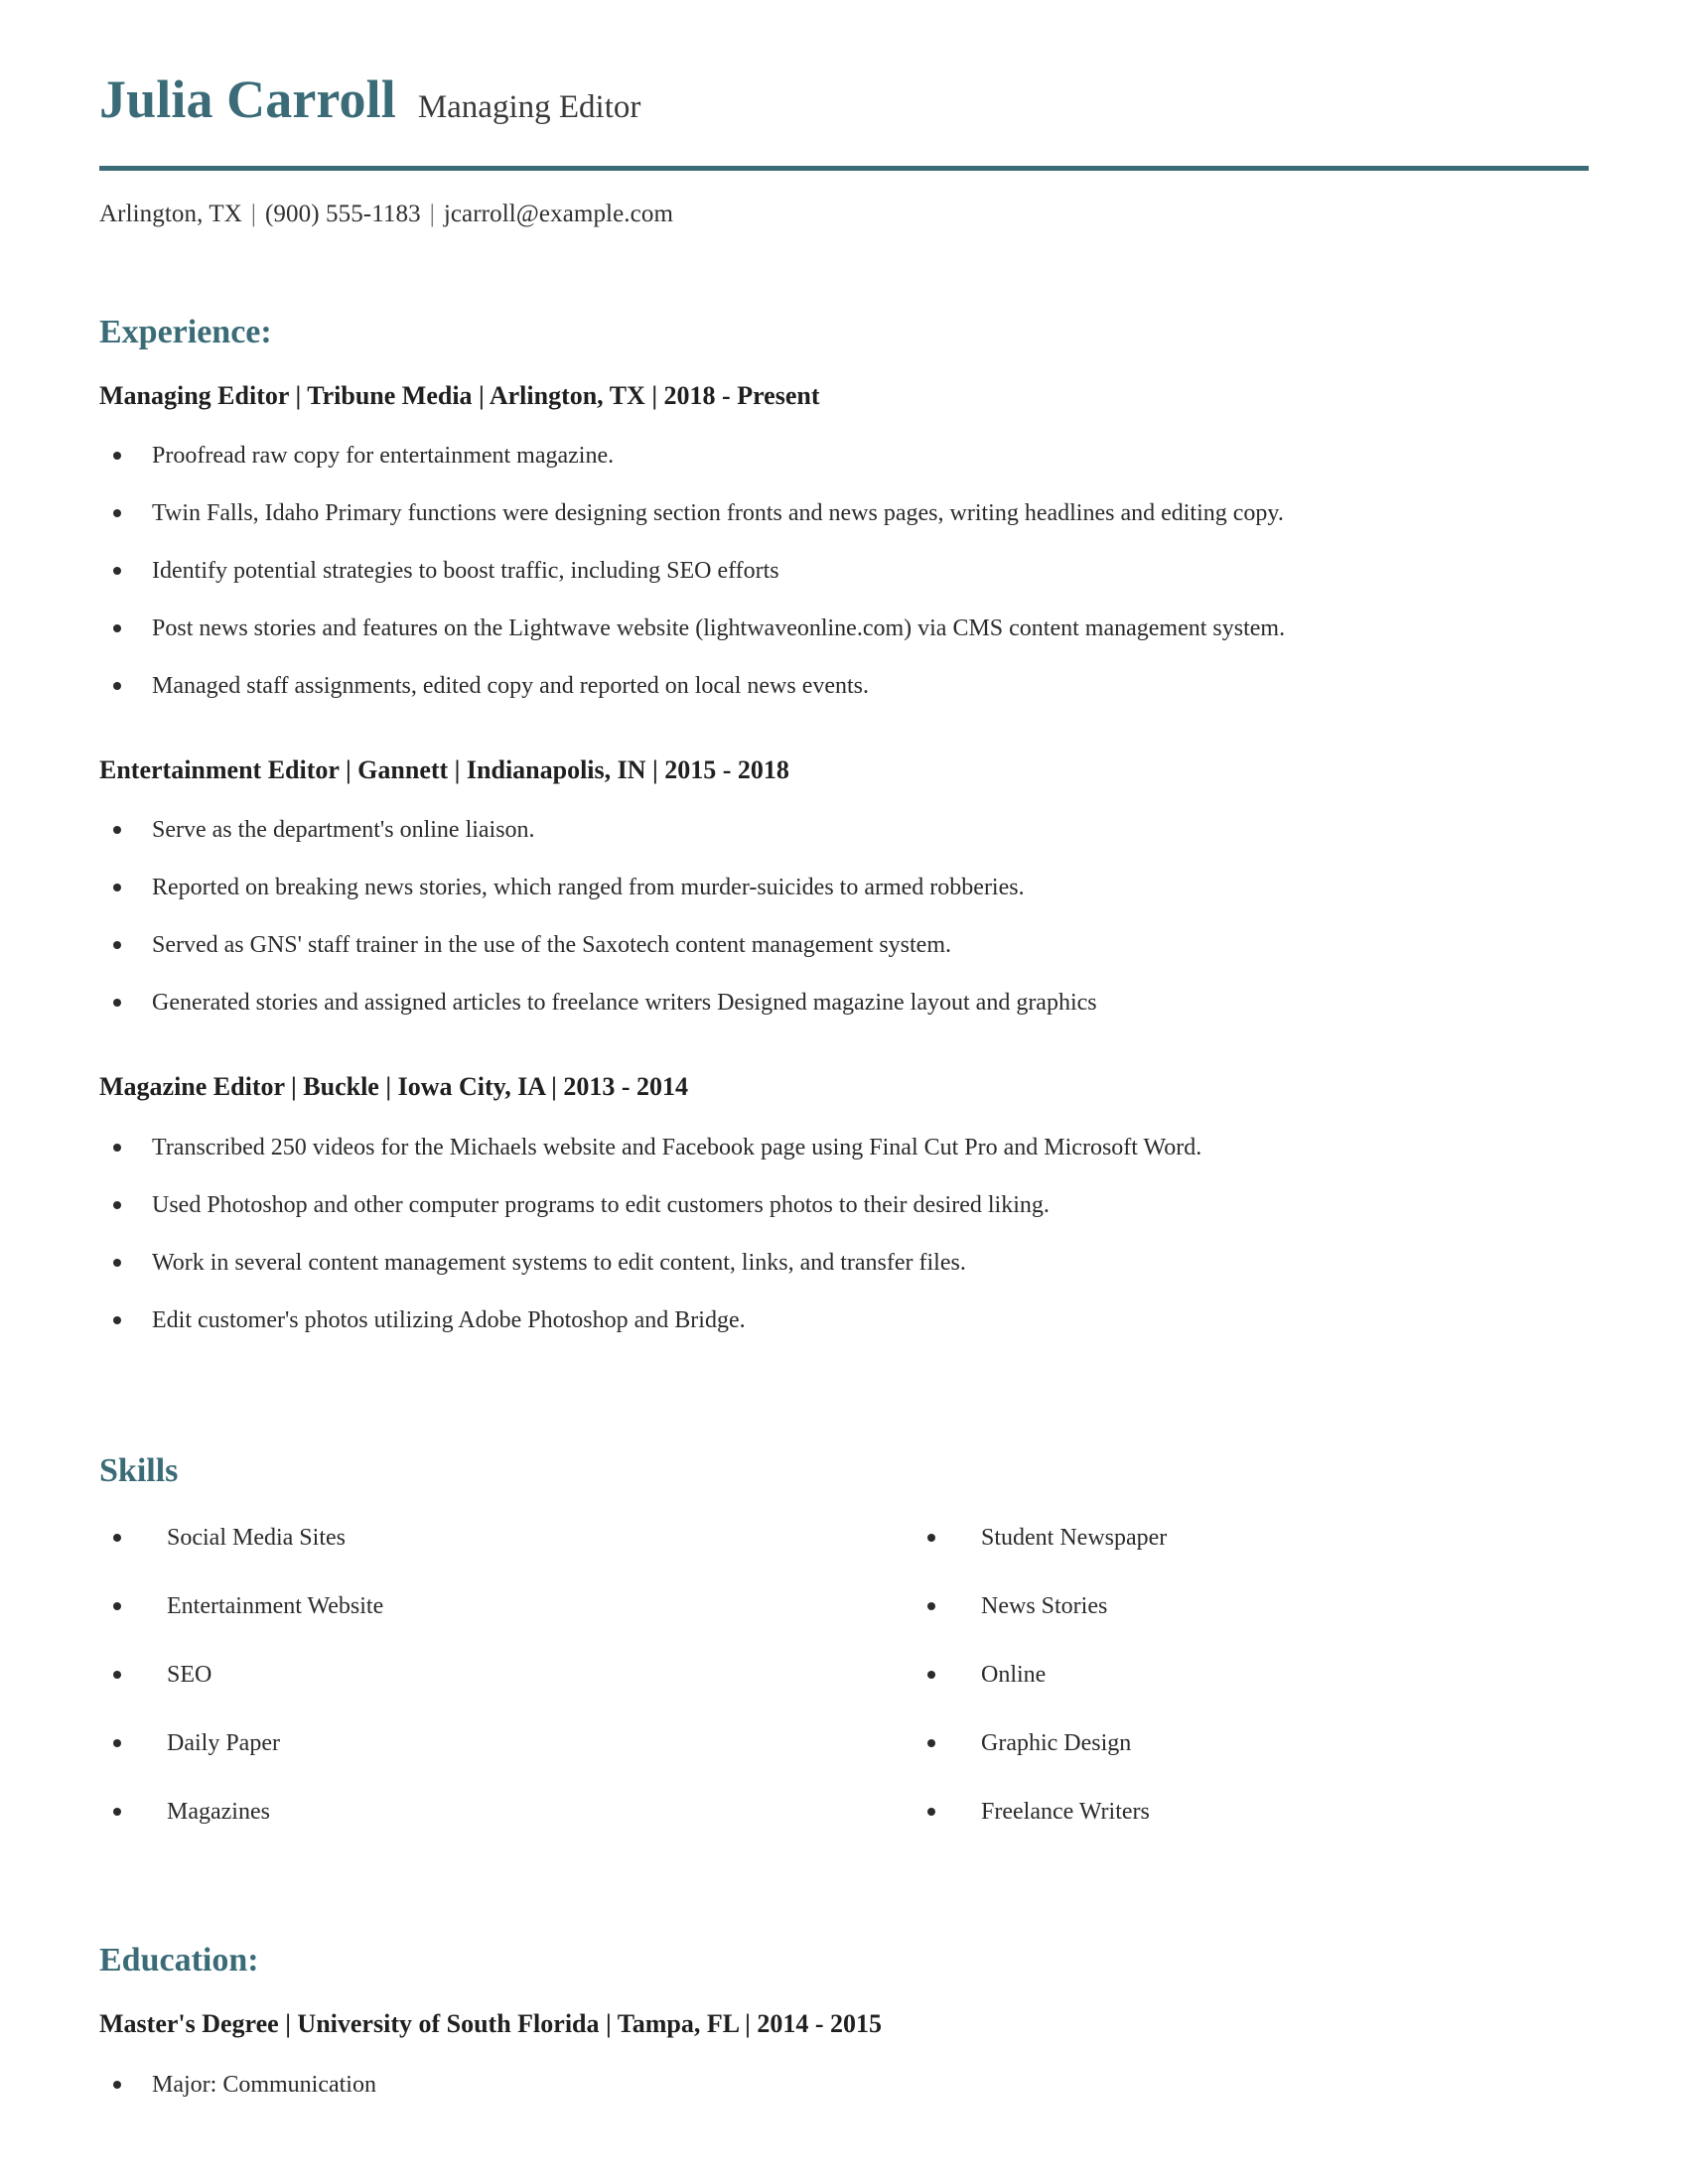  I want to click on skill-item: Social Media Sites, so click(471, 1538).